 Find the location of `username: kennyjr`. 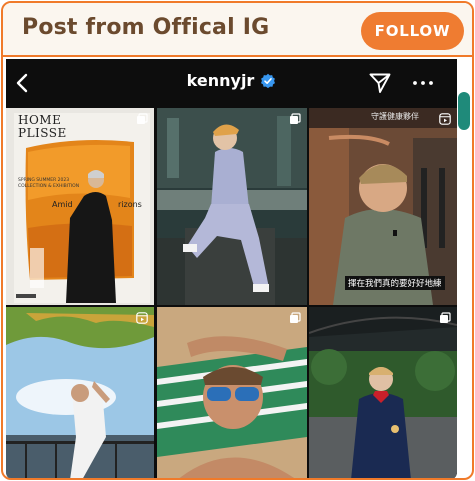

username: kennyjr is located at coordinates (221, 80).